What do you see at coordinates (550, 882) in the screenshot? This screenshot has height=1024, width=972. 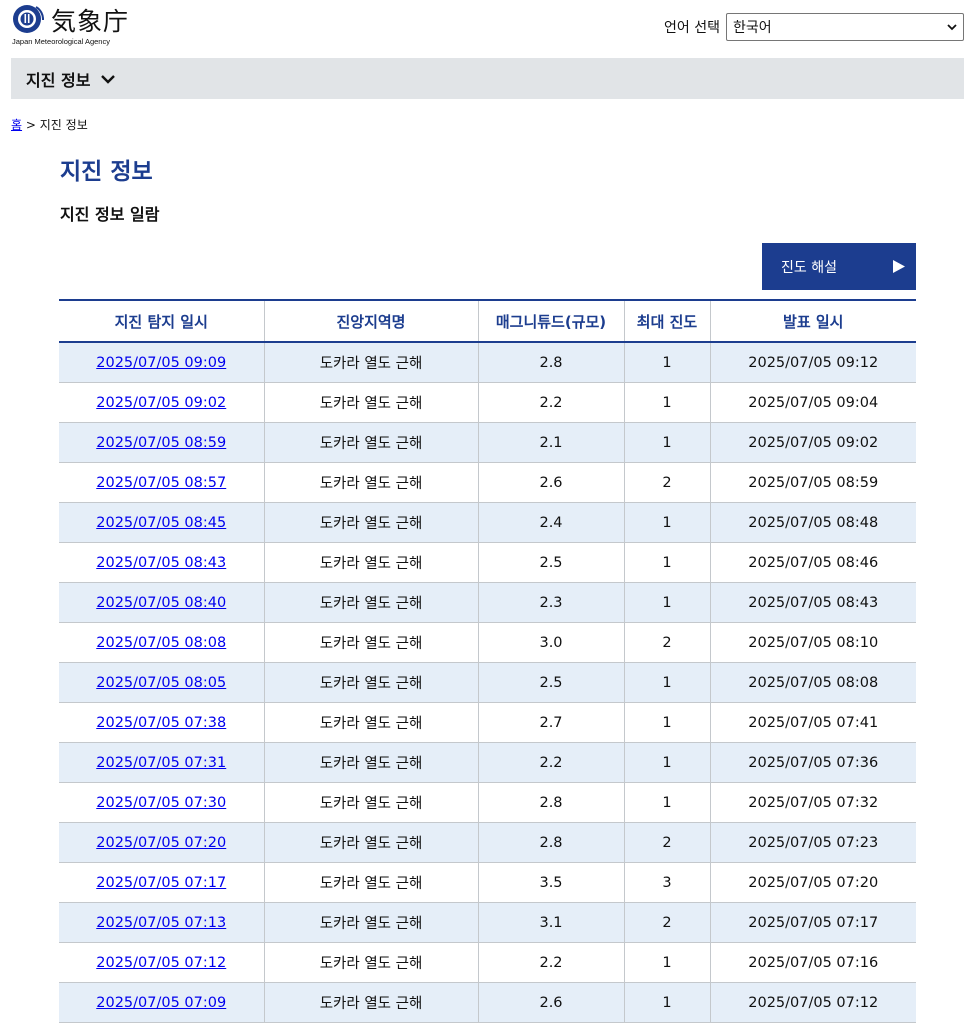 I see `magnitude-cell: 3.5` at bounding box center [550, 882].